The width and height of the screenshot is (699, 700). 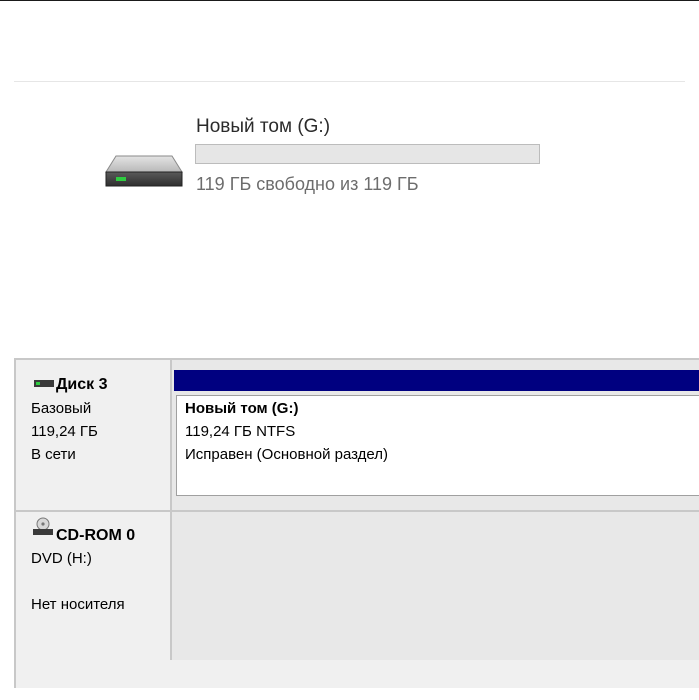 I want to click on partition-name: Новый том (G:), so click(x=242, y=408).